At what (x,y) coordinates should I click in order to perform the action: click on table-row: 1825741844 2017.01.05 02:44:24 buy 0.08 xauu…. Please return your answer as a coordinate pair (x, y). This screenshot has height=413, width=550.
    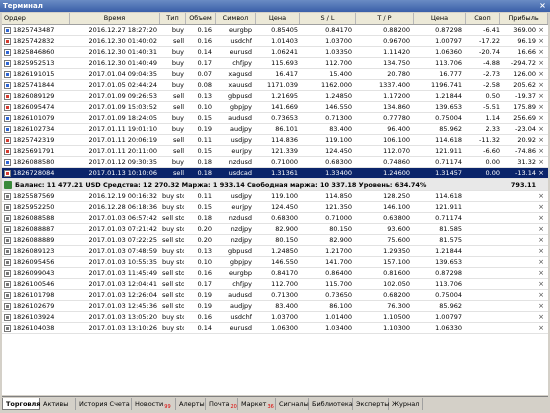
    Looking at the image, I should click on (275, 85).